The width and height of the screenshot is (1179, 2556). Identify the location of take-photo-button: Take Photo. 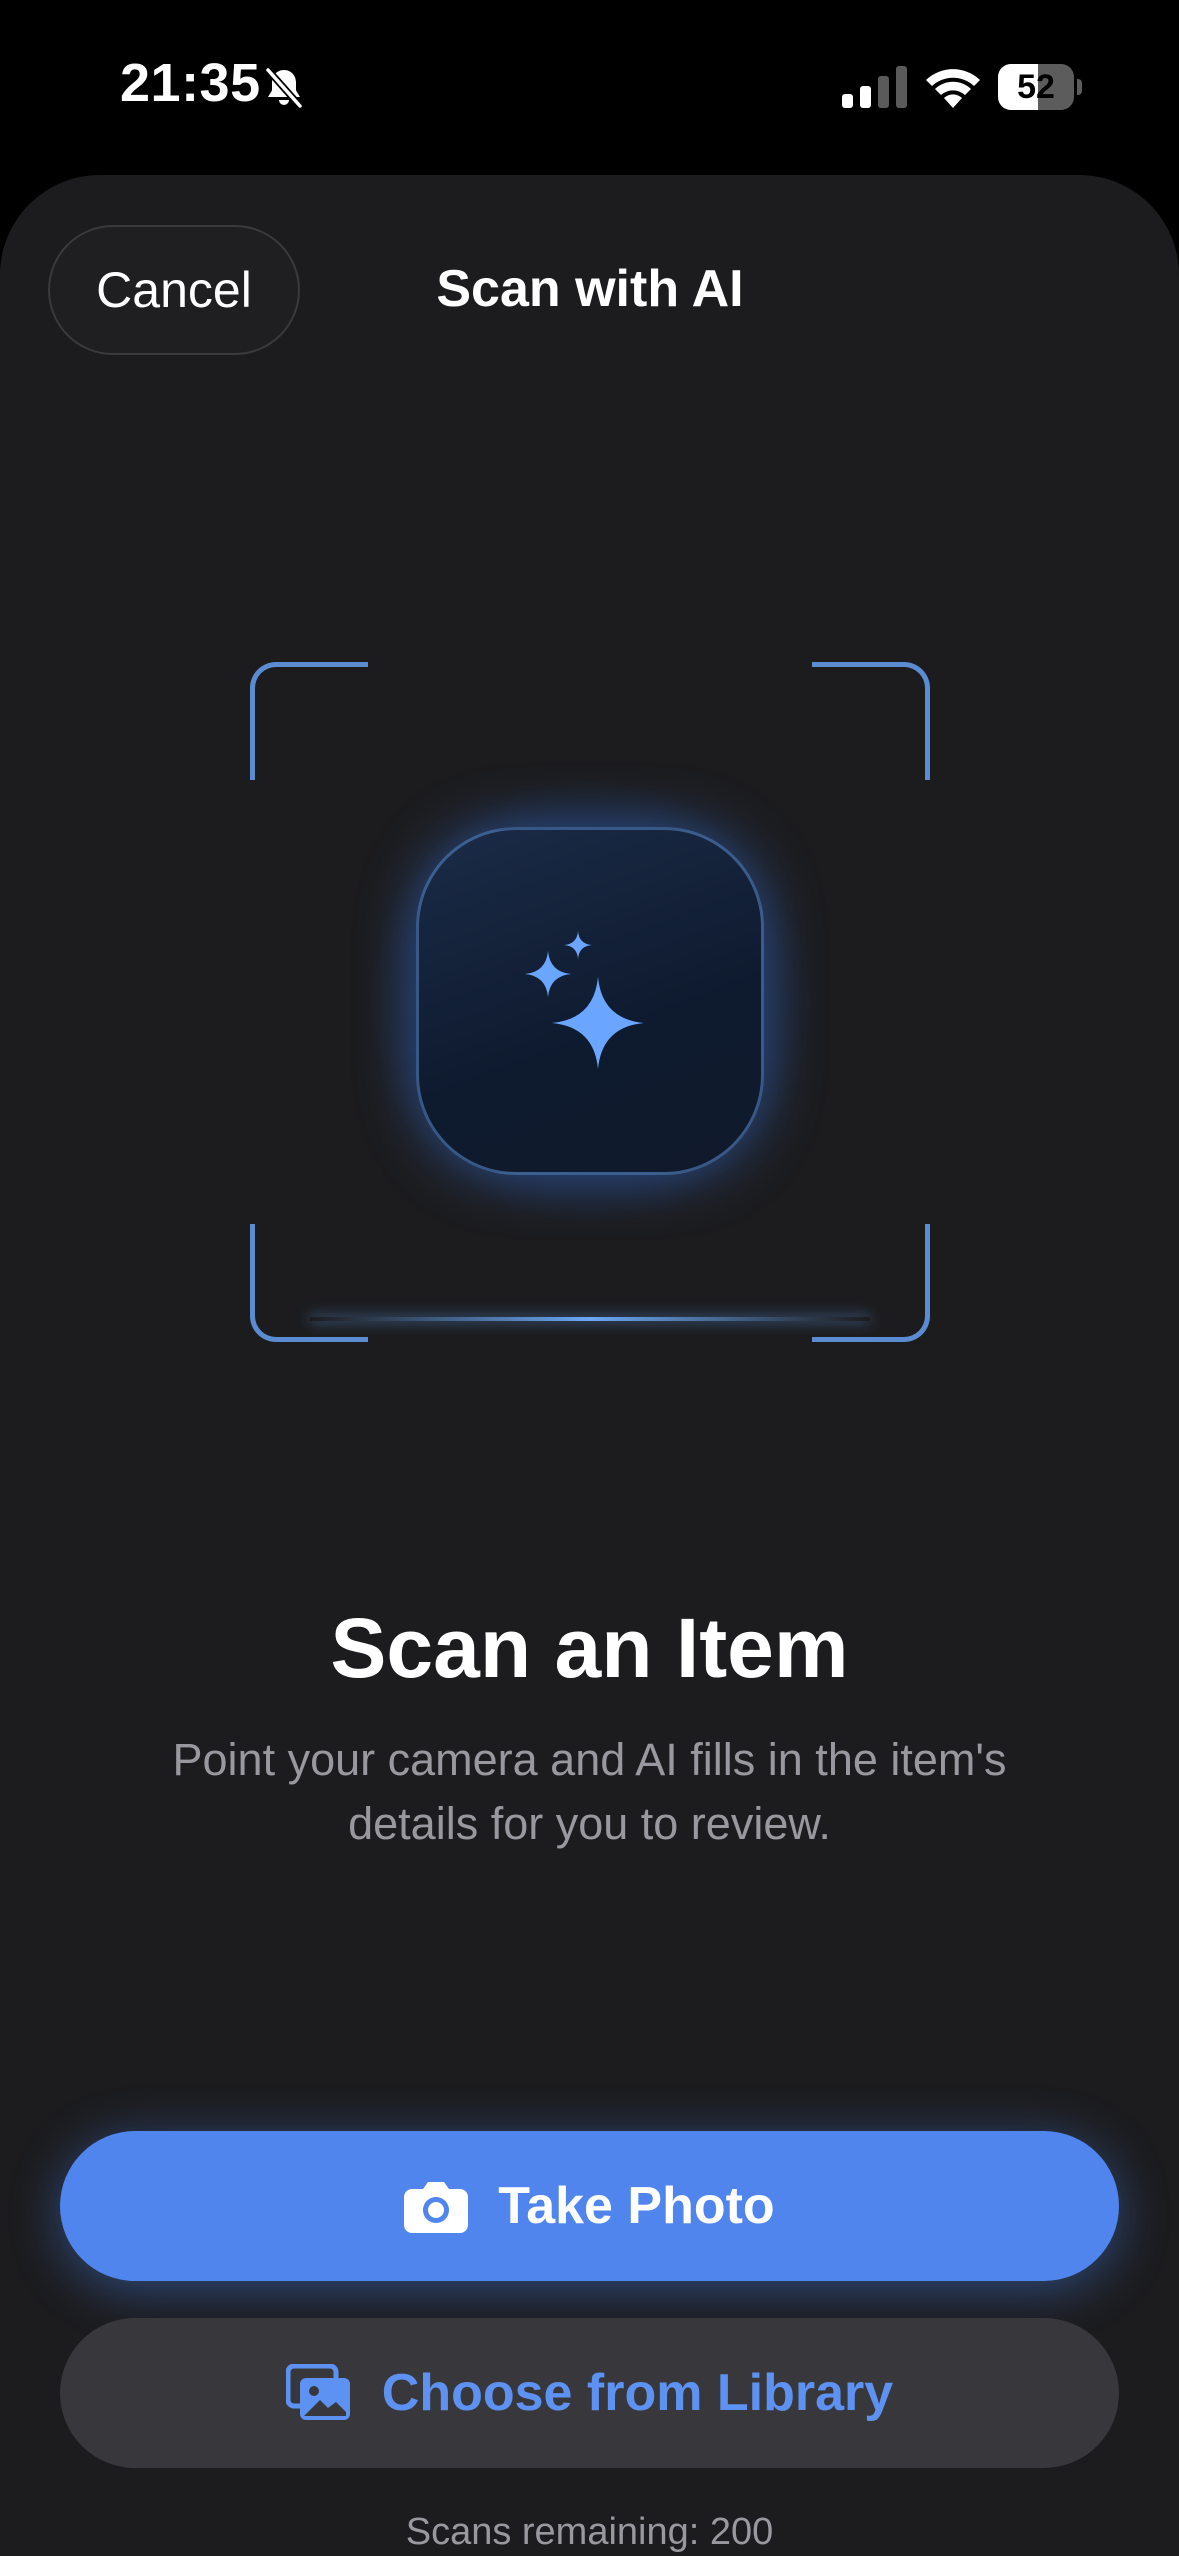
(589, 2206).